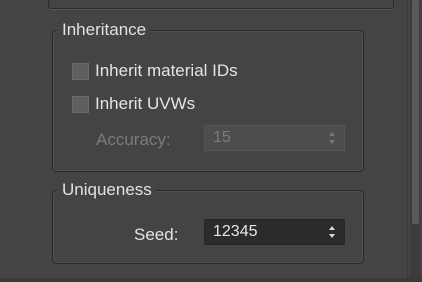  Describe the element at coordinates (166, 70) in the screenshot. I see `inherit-material-ids-label: Inherit material IDs` at that location.